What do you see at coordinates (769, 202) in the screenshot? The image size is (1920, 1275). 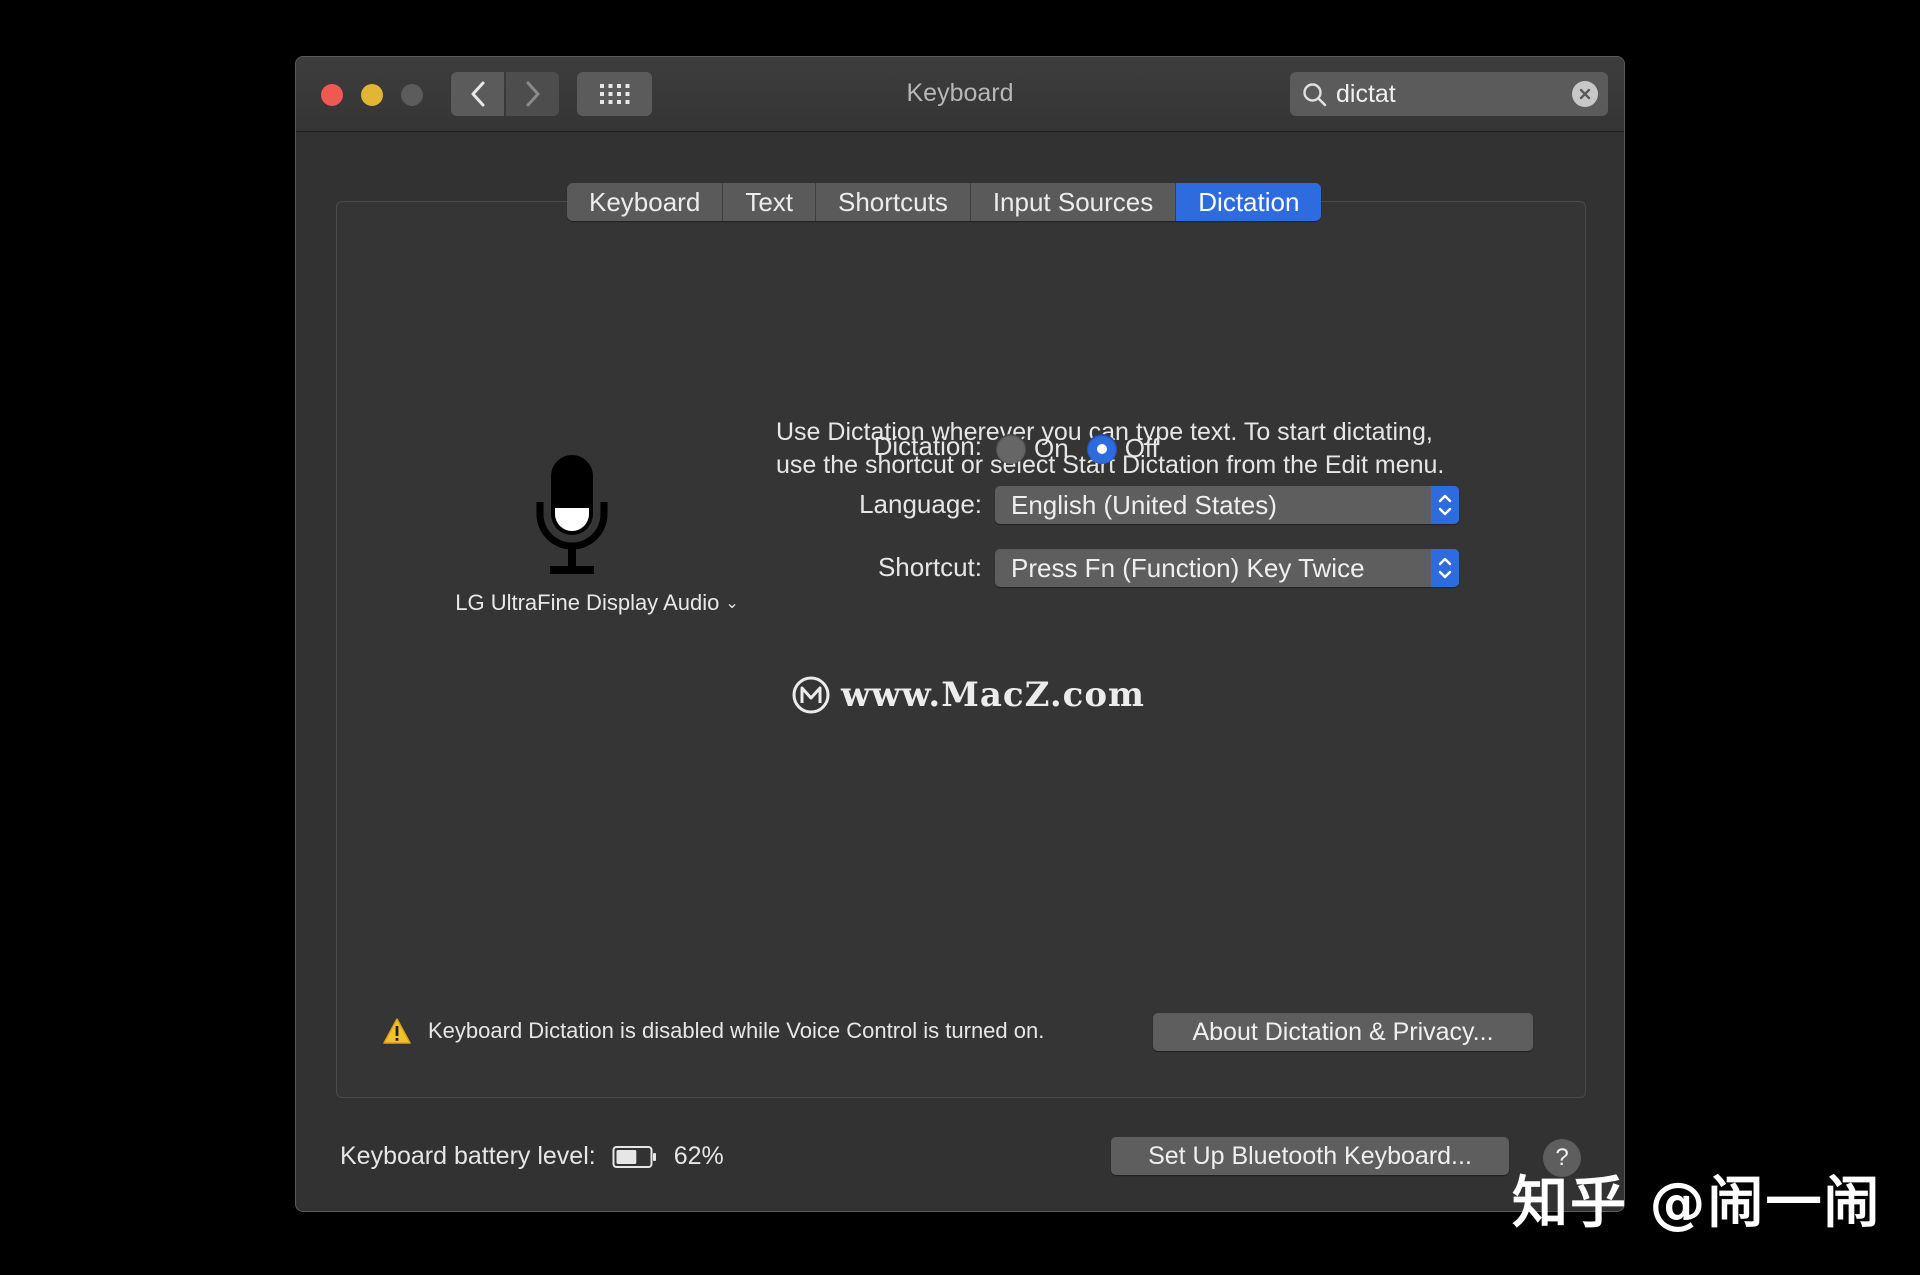 I see `tab-text: Text` at bounding box center [769, 202].